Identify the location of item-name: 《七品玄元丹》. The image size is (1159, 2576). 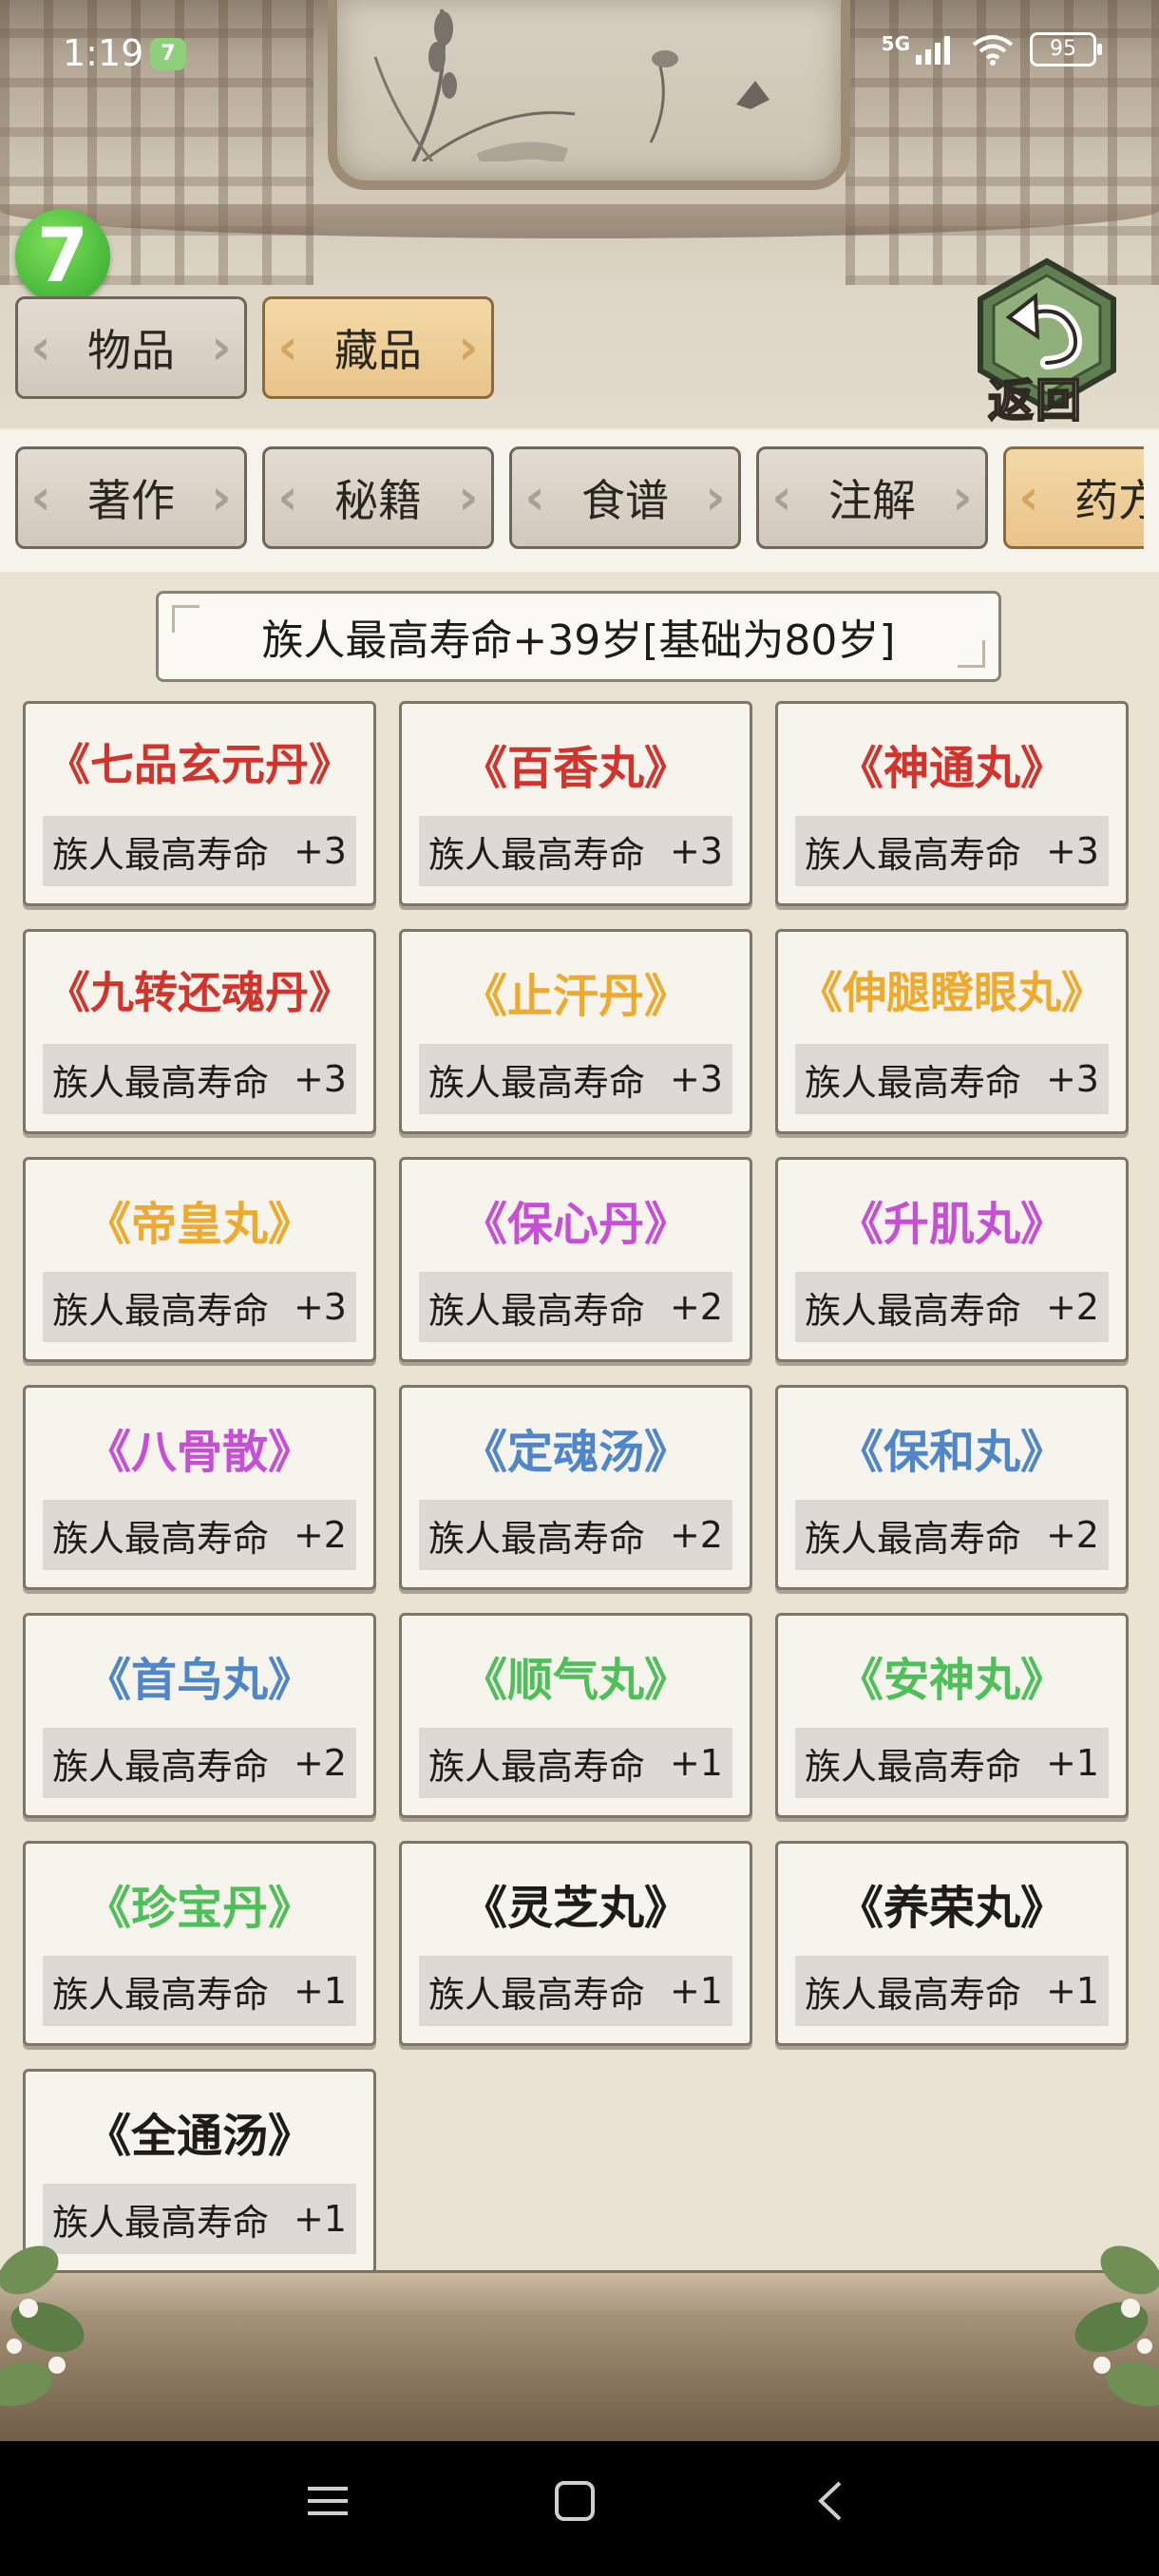
(199, 764).